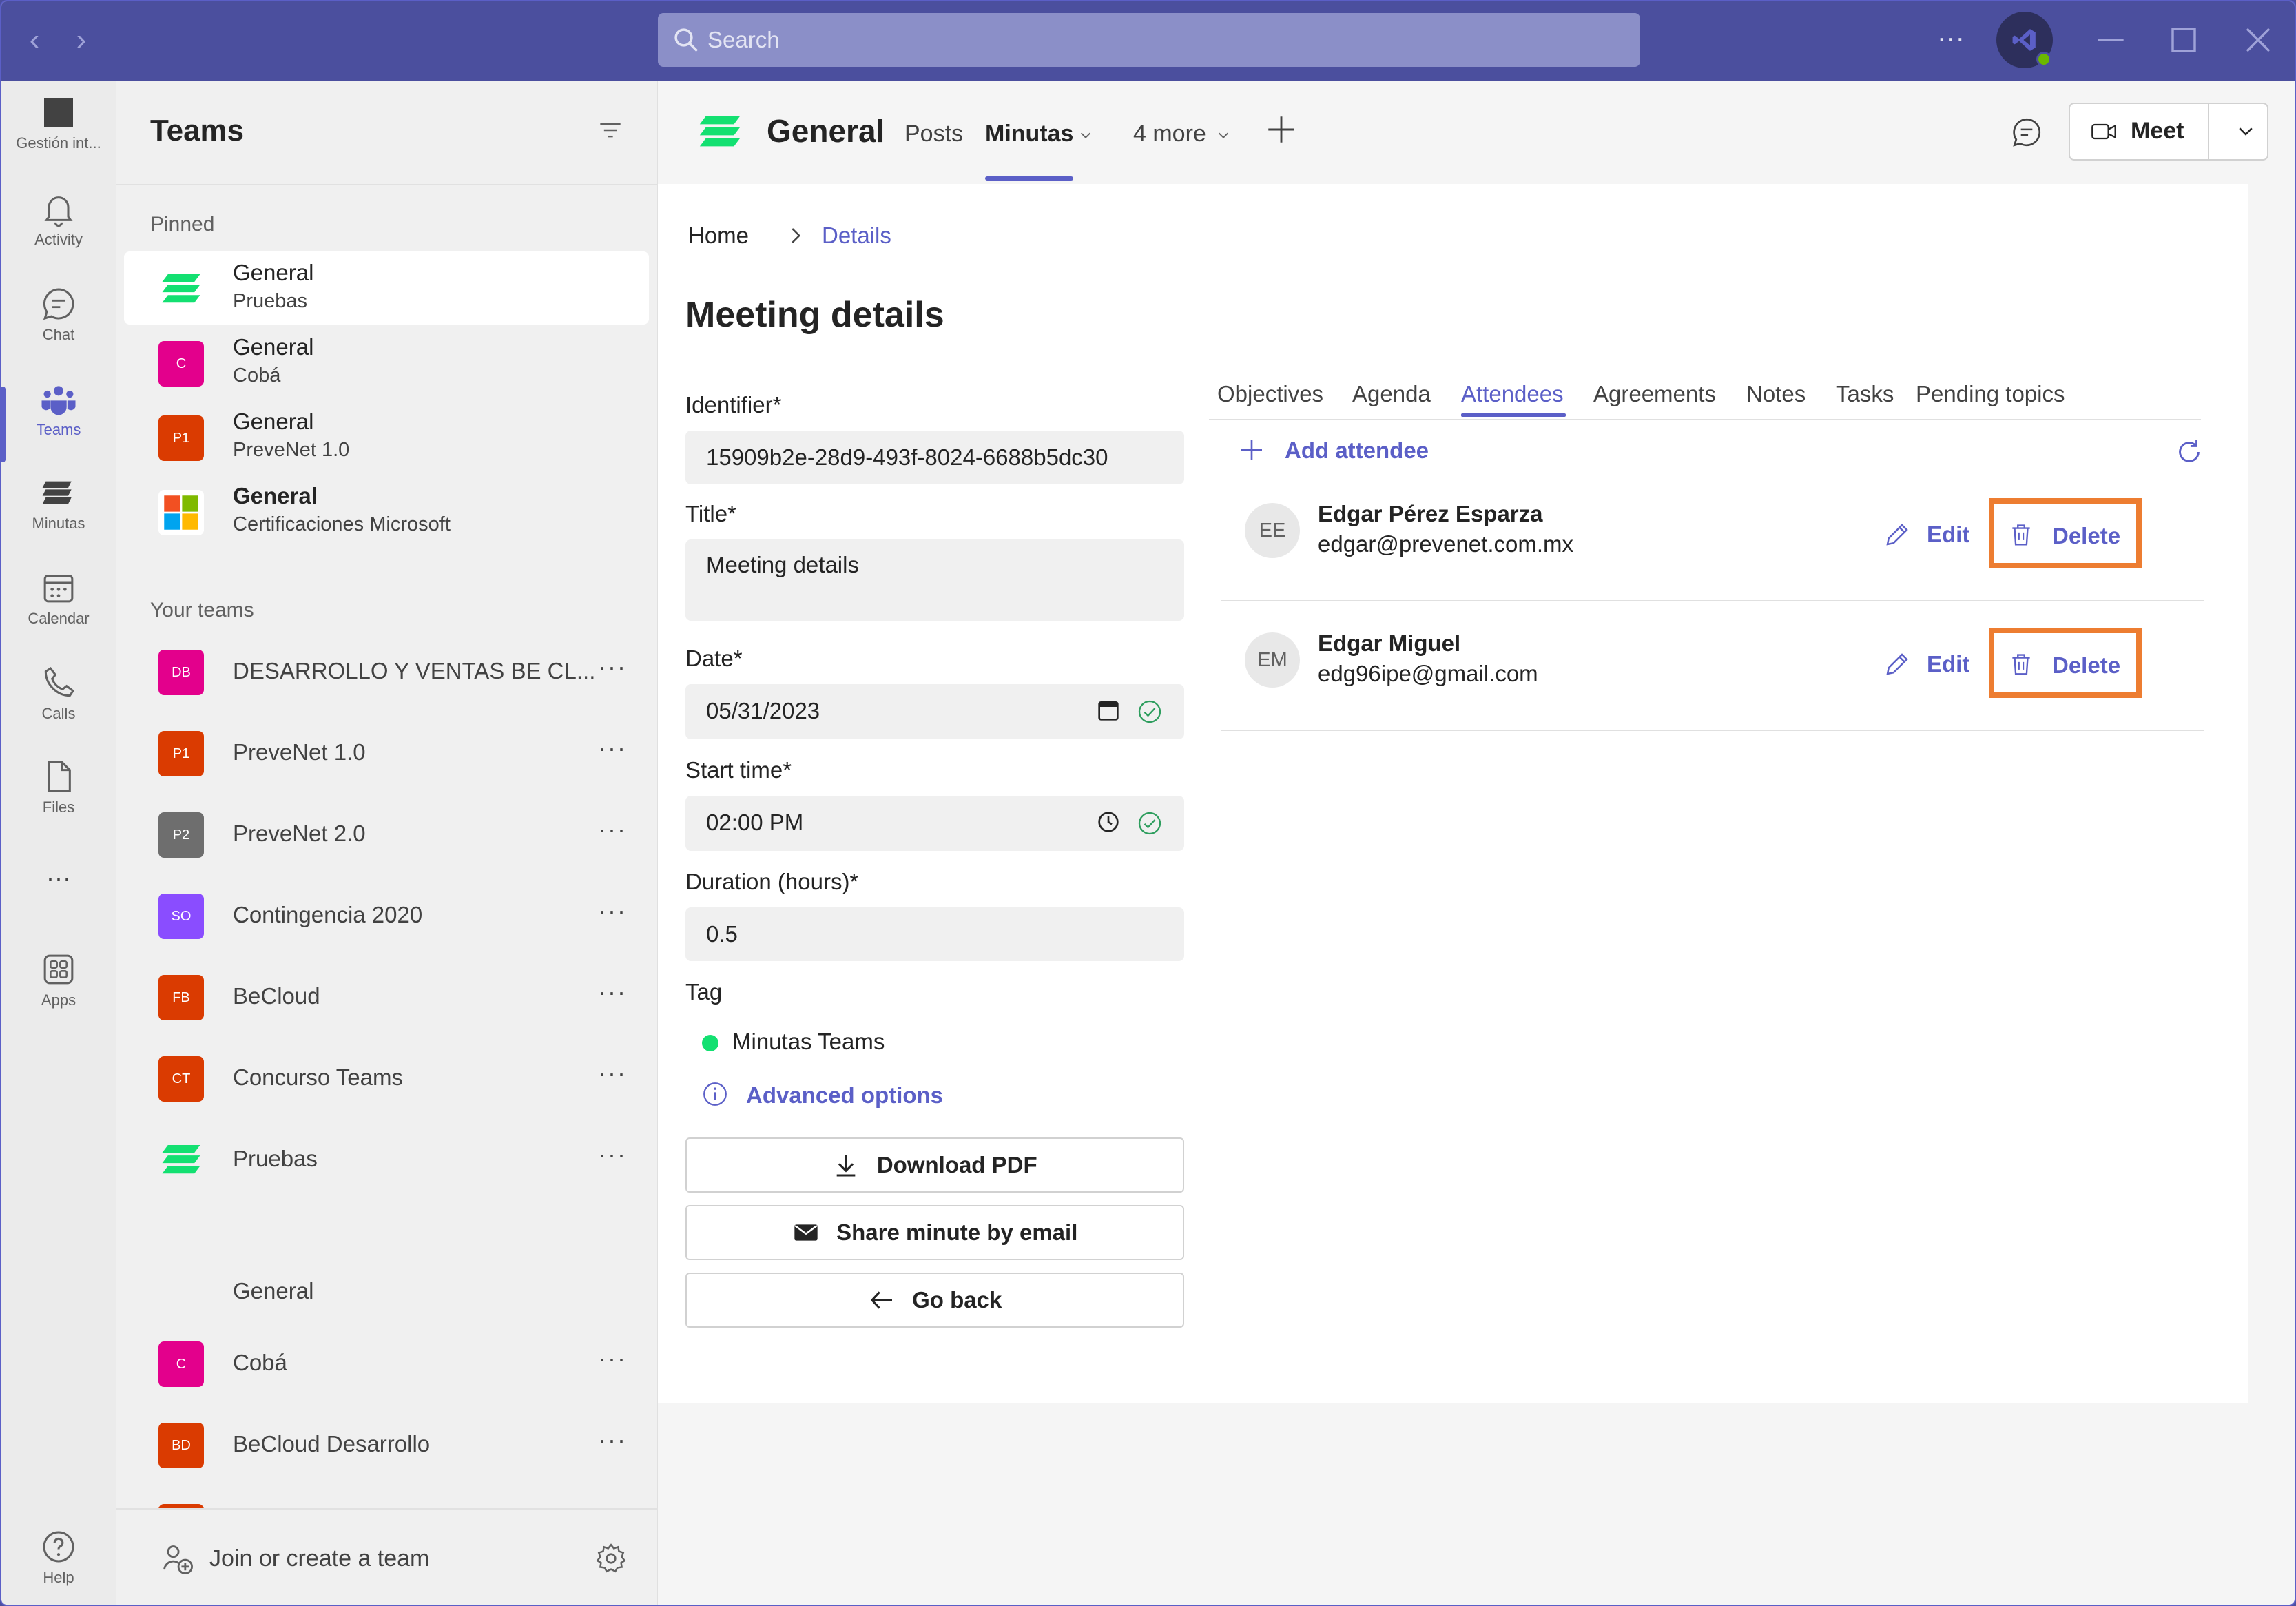 Image resolution: width=2296 pixels, height=1606 pixels. What do you see at coordinates (1108, 710) in the screenshot?
I see `calendar-picker-icon` at bounding box center [1108, 710].